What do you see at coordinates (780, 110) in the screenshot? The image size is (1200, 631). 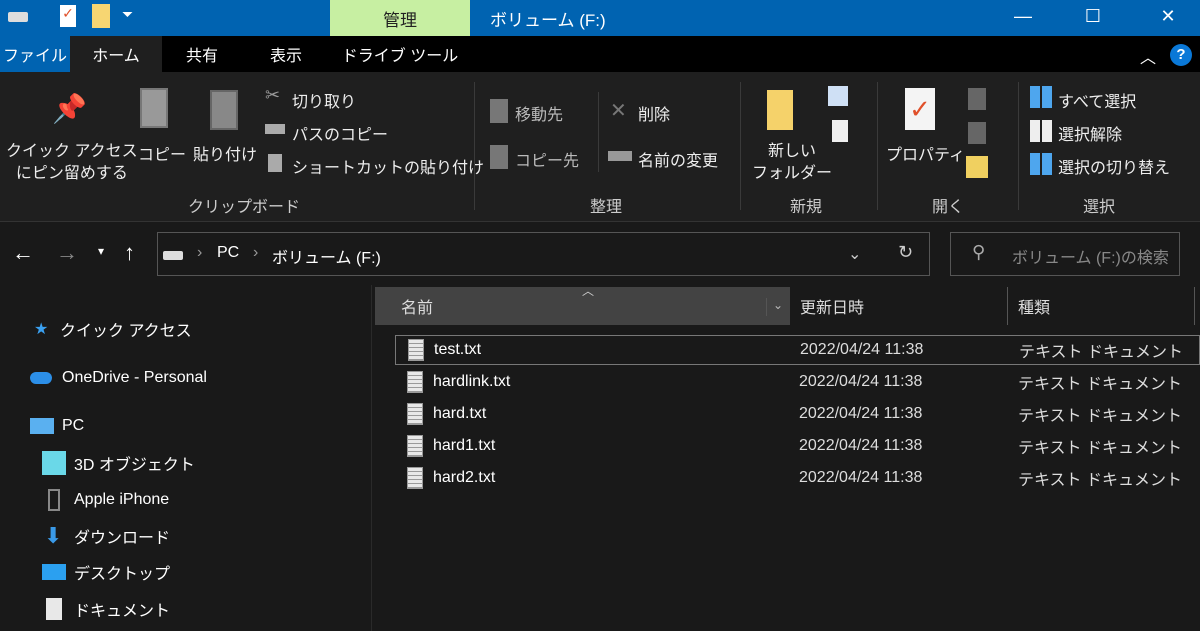 I see `new-folder-icon` at bounding box center [780, 110].